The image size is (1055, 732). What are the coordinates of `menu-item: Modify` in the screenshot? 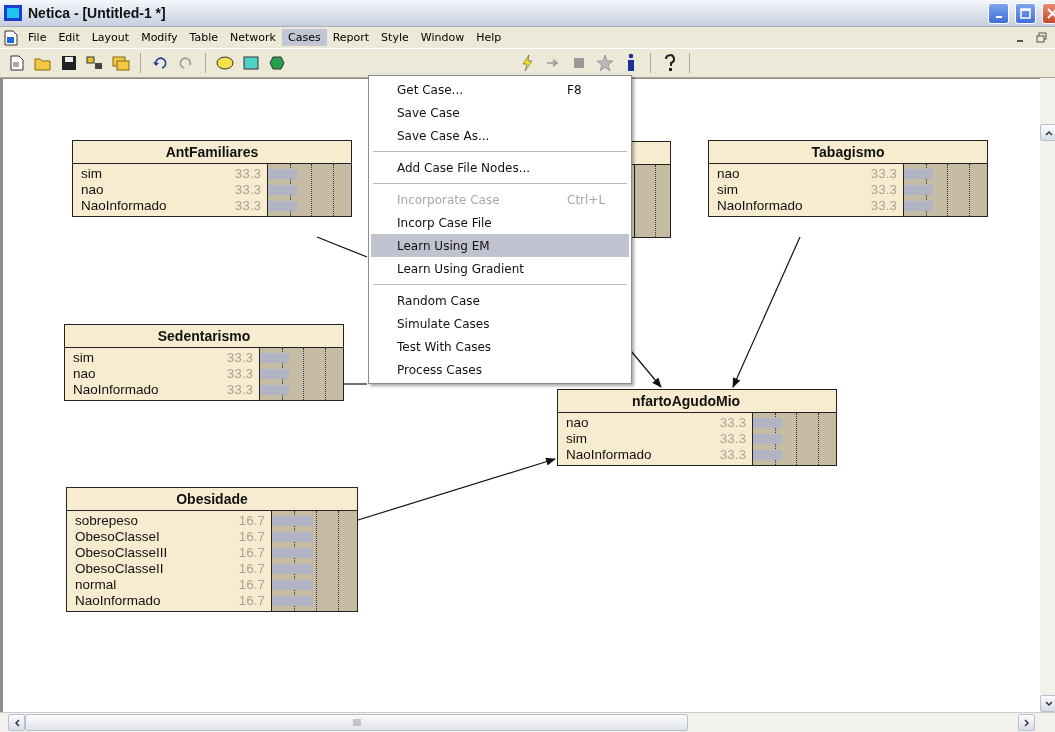 It's located at (159, 37).